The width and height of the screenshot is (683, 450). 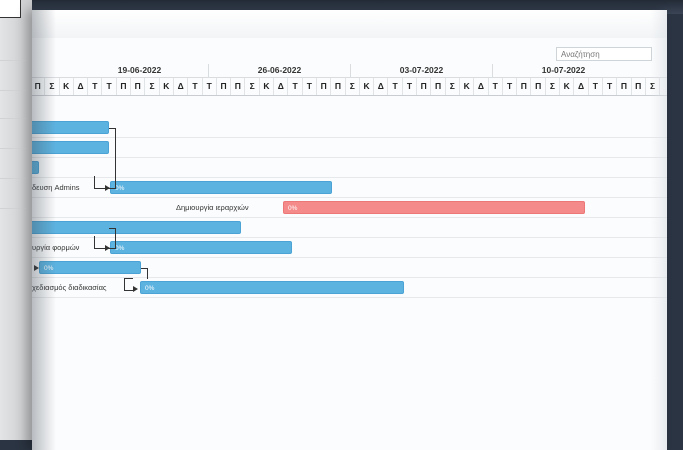 What do you see at coordinates (604, 54) in the screenshot?
I see `search-input` at bounding box center [604, 54].